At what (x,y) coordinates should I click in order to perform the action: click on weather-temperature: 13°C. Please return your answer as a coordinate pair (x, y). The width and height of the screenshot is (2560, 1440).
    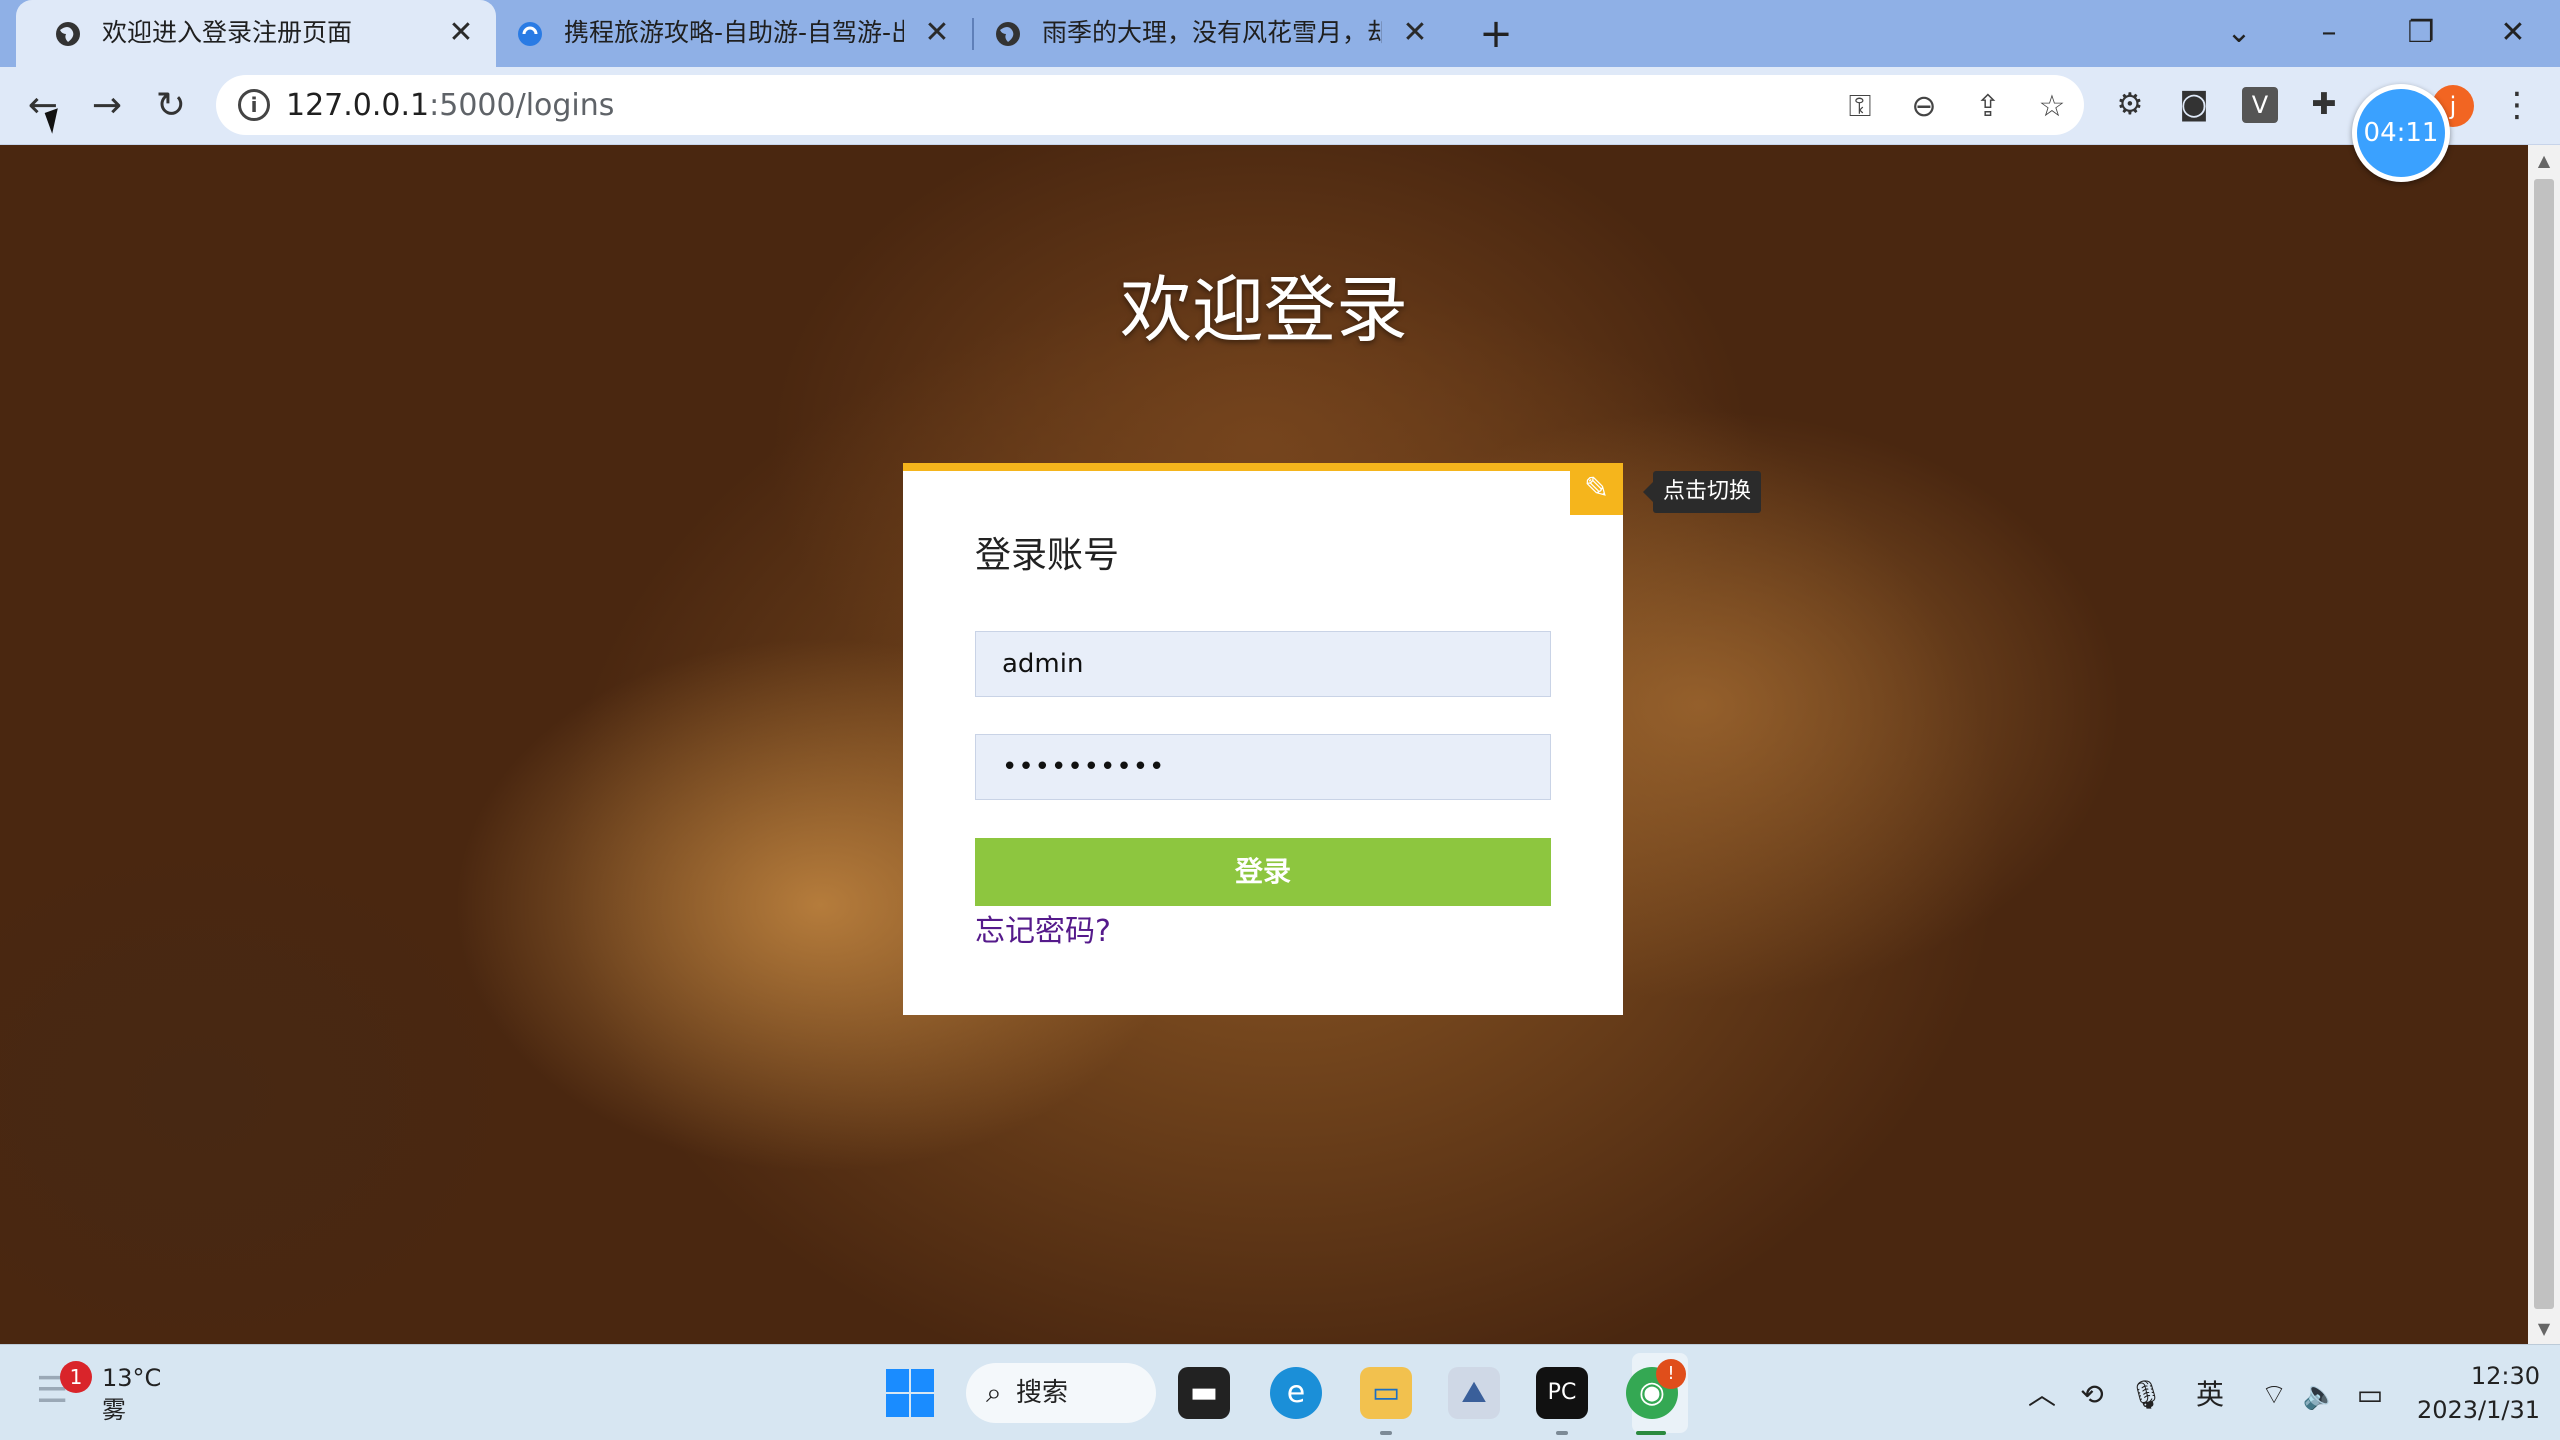
    Looking at the image, I should click on (131, 1378).